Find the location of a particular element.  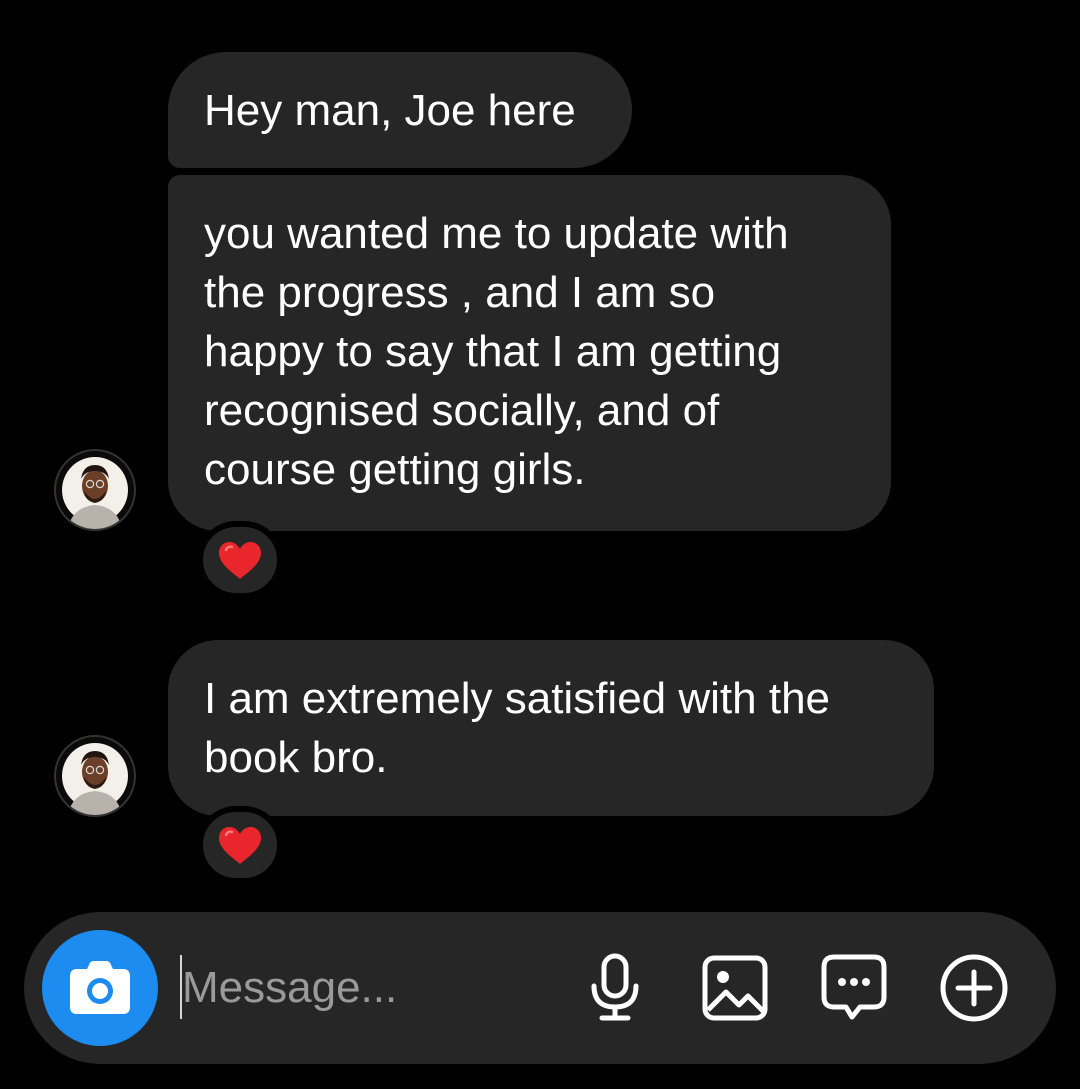

microphone-button is located at coordinates (615, 988).